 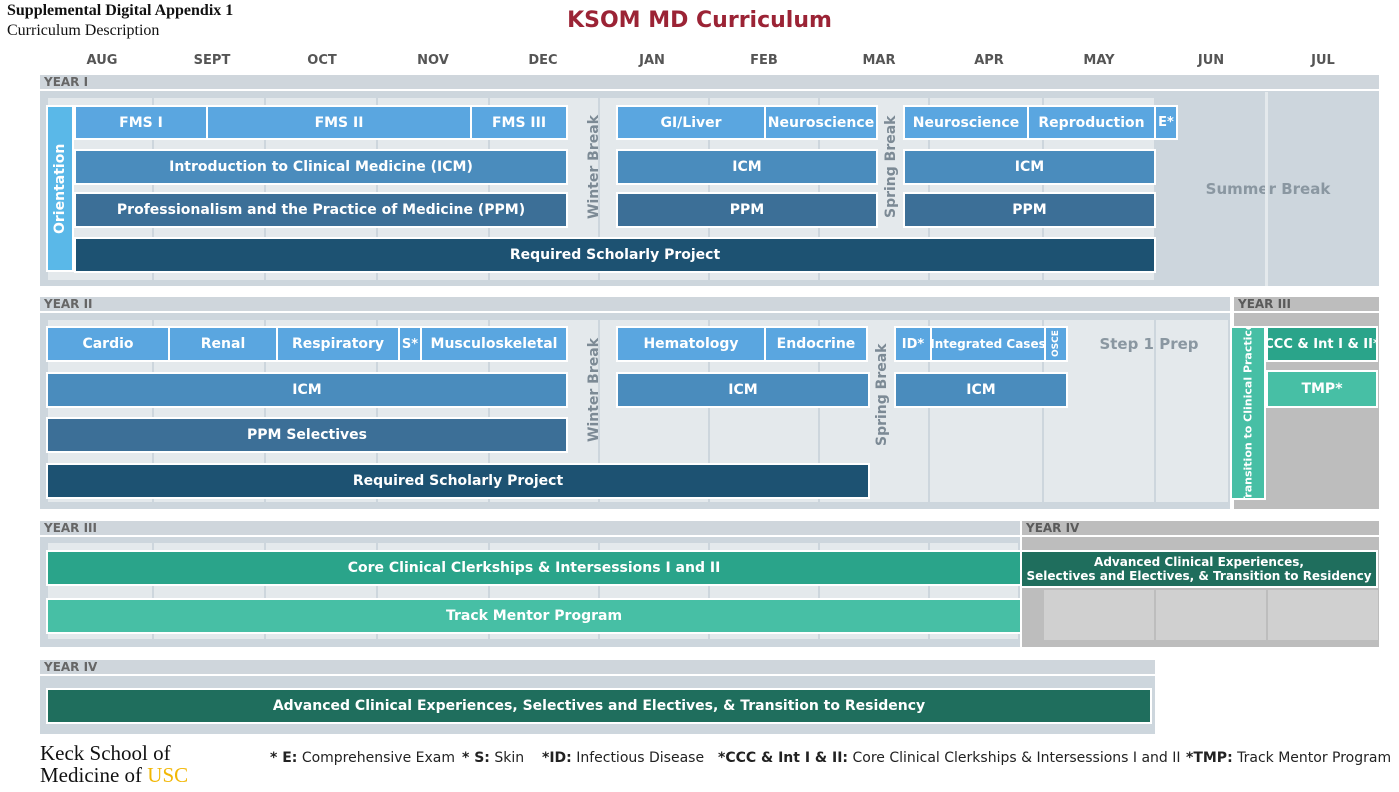 I want to click on comprehensive-exam-block: E*, so click(x=1166, y=122).